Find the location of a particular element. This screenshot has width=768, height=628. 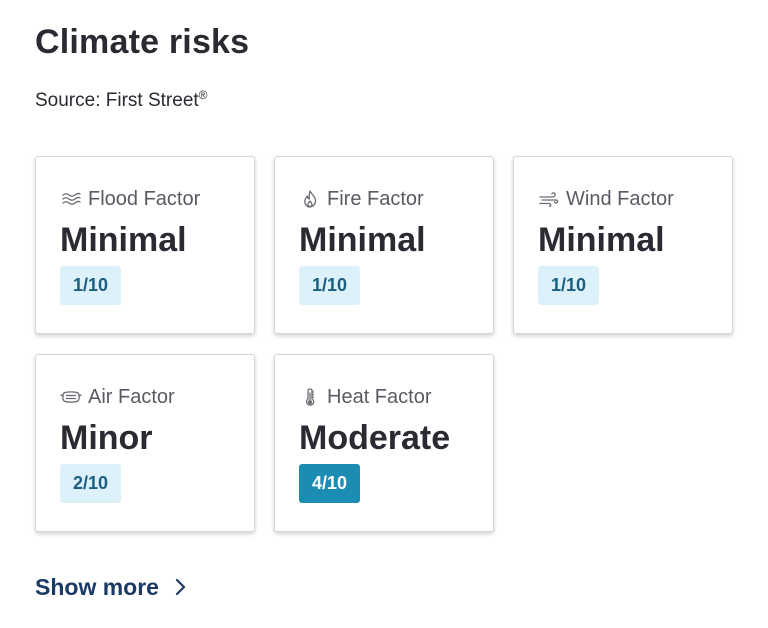

factor-score-badge: 2/10 is located at coordinates (91, 483).